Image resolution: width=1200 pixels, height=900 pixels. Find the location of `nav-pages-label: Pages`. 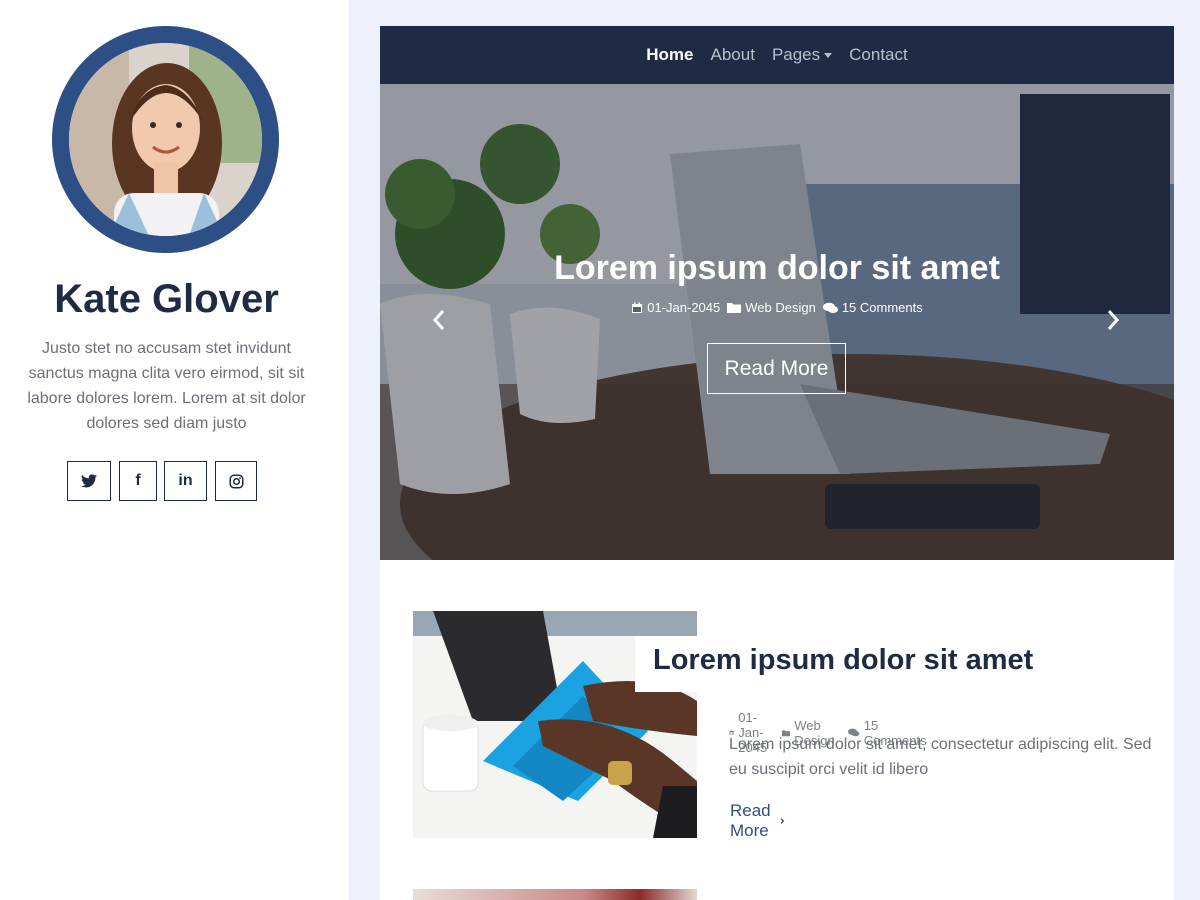

nav-pages-label: Pages is located at coordinates (796, 54).